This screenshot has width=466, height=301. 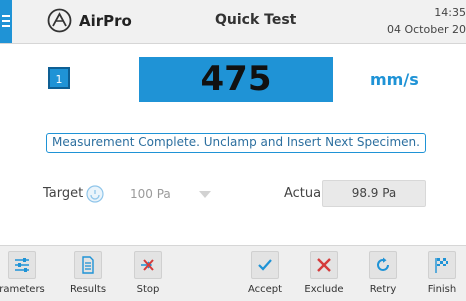 What do you see at coordinates (442, 289) in the screenshot?
I see `finish-label: Finish` at bounding box center [442, 289].